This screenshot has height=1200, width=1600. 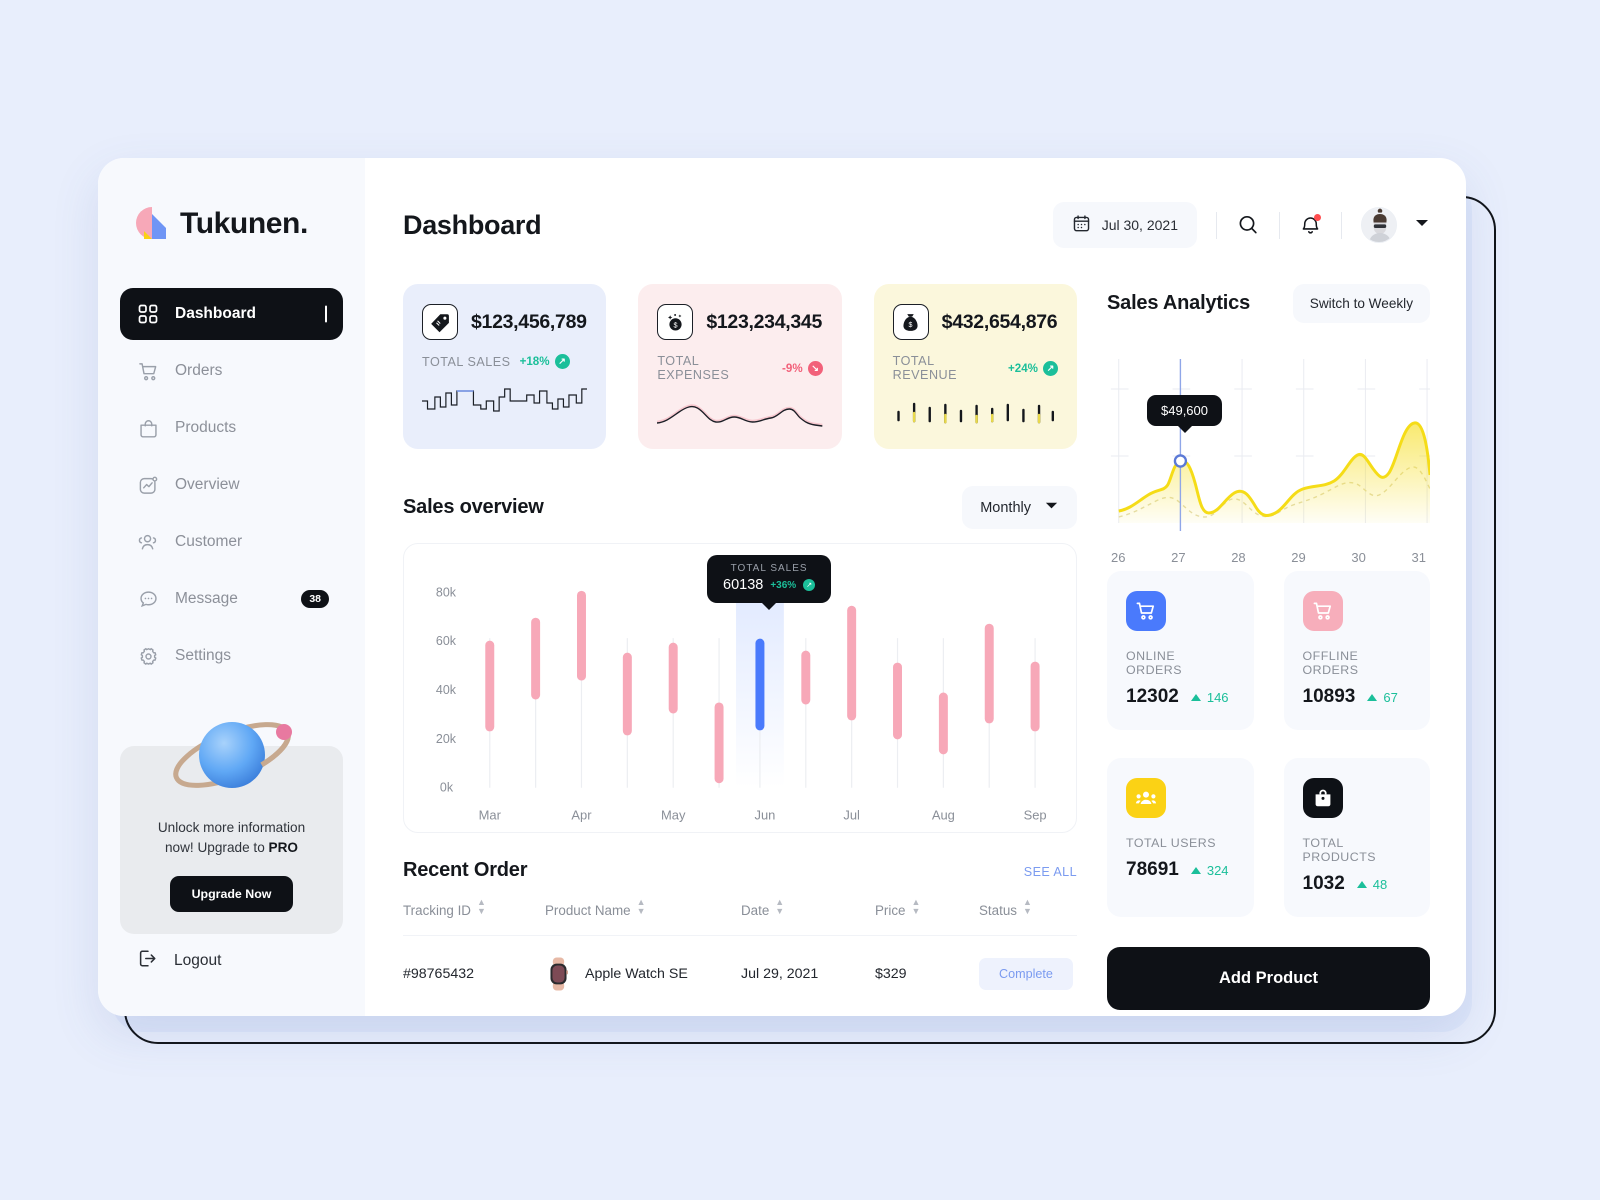 What do you see at coordinates (1050, 872) in the screenshot?
I see `see-all-link: SEE ALL` at bounding box center [1050, 872].